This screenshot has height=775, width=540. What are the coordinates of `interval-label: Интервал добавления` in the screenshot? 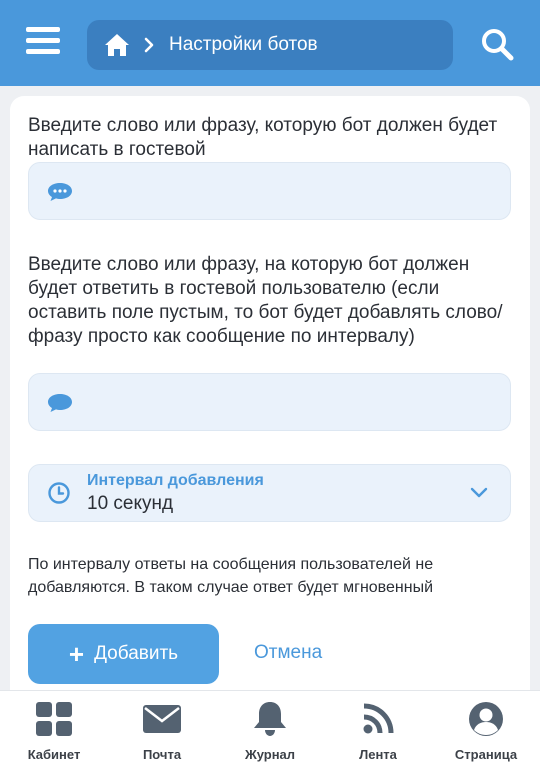 It's located at (175, 480).